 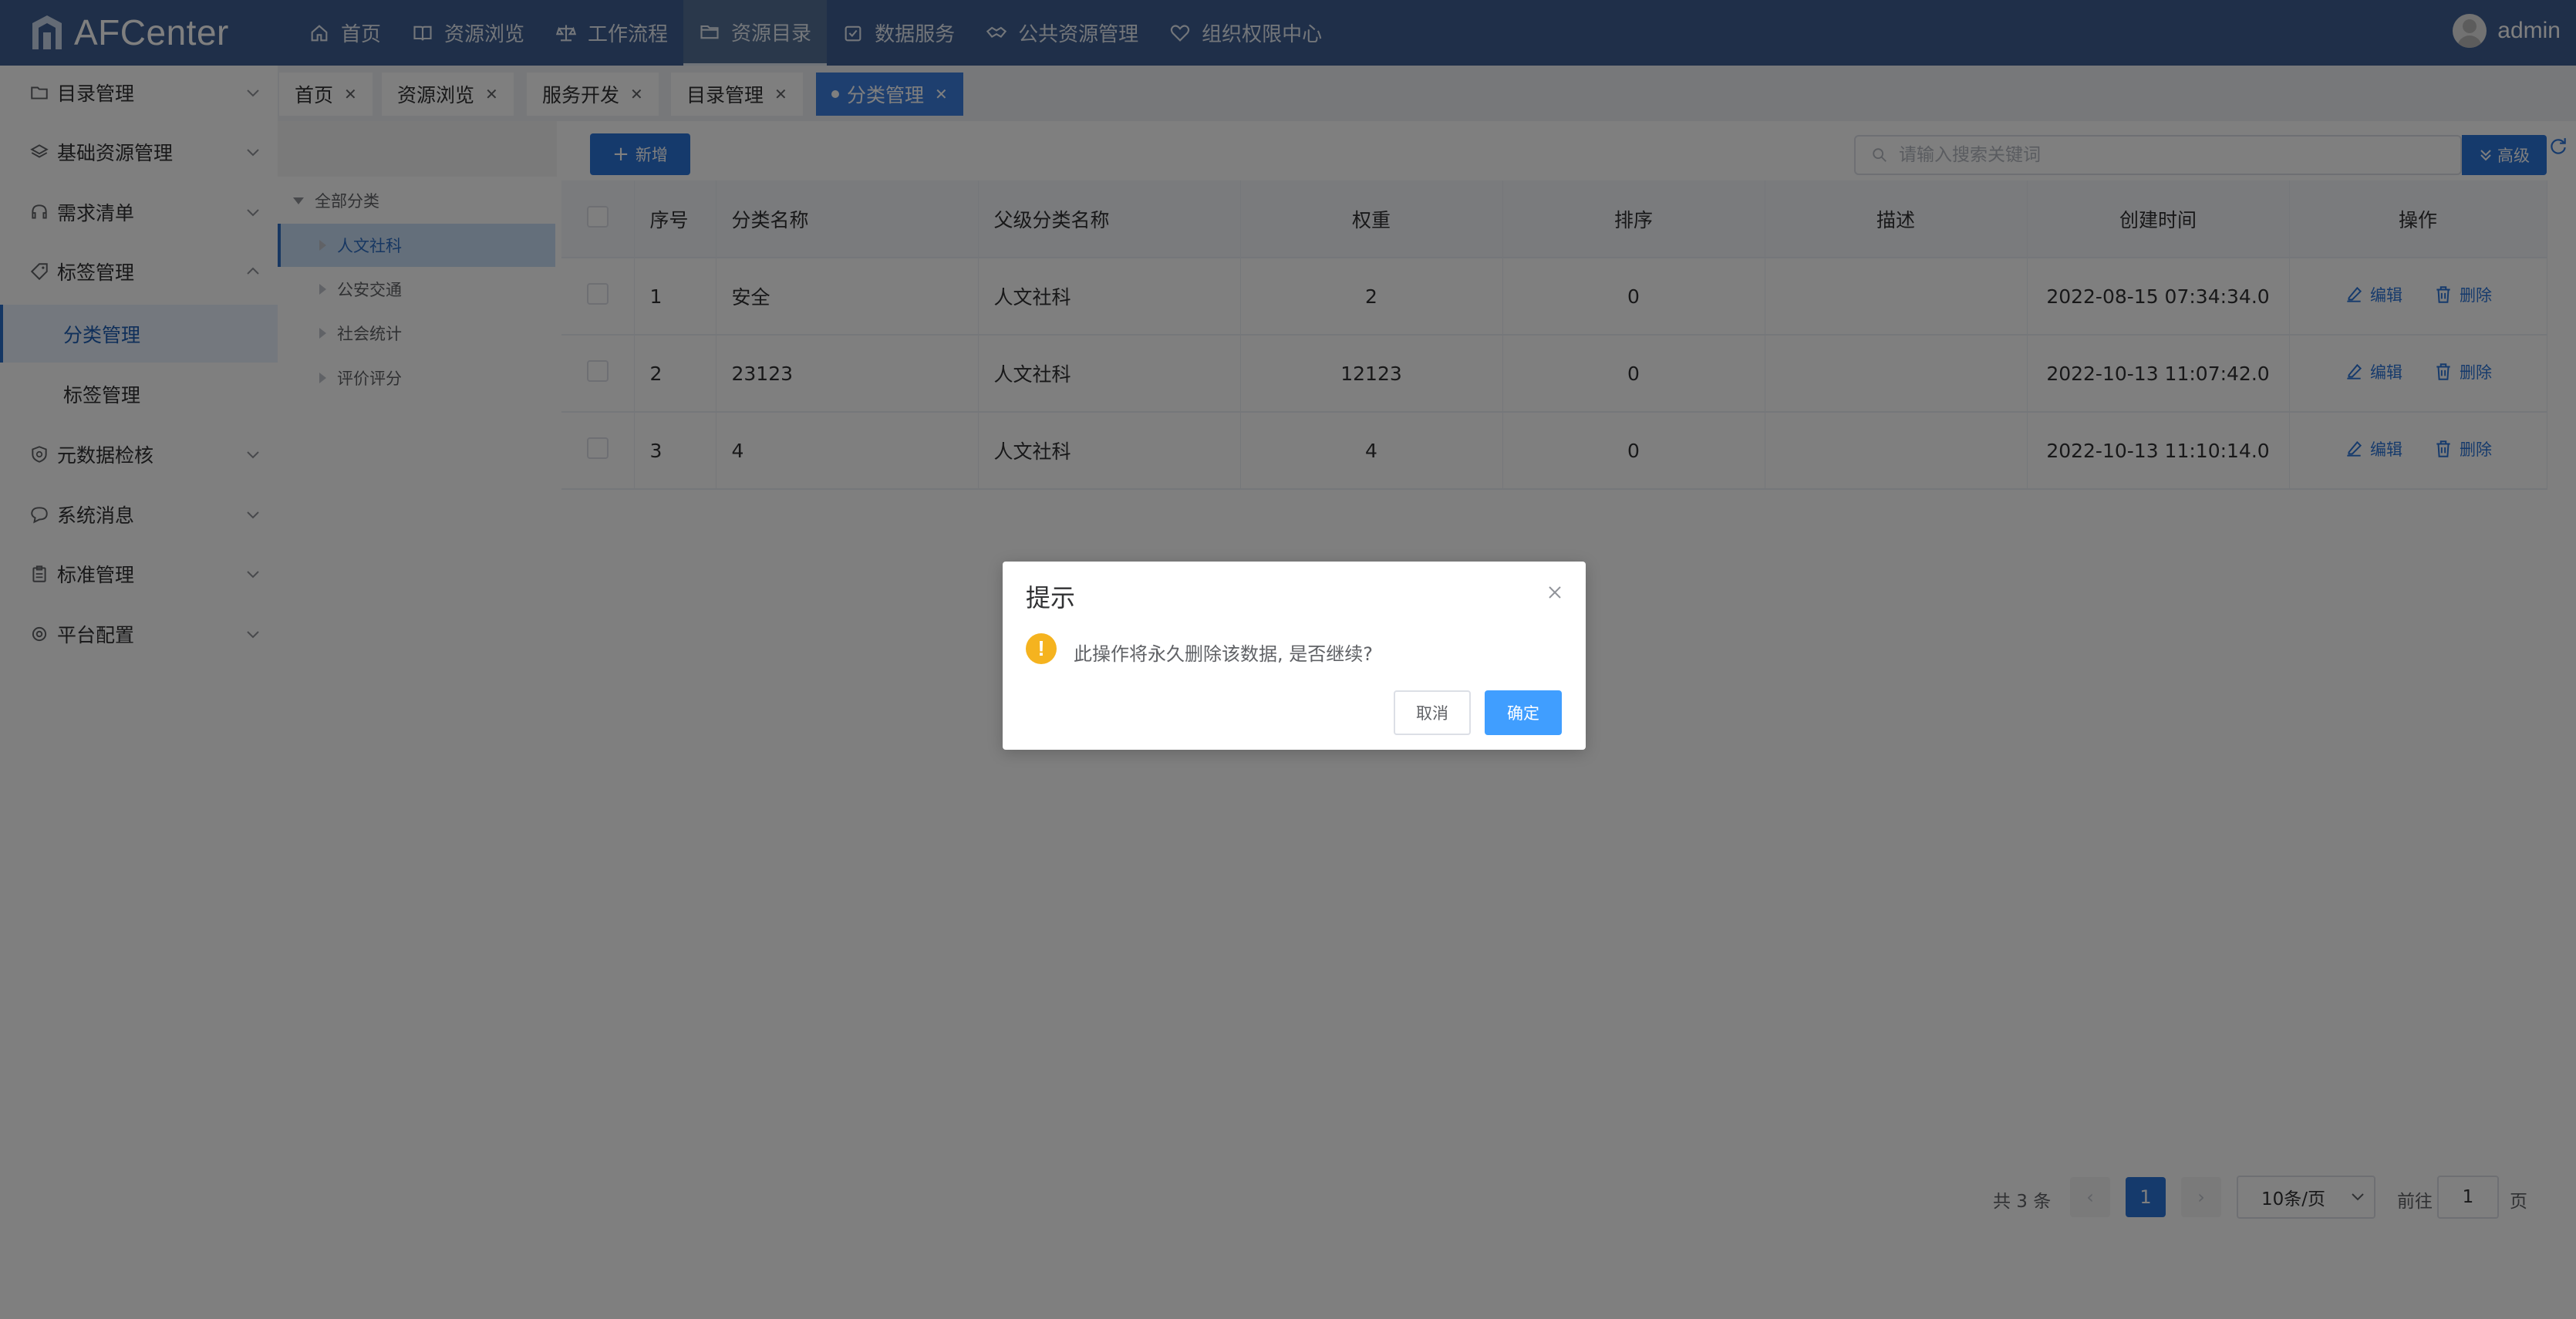 I want to click on confirm-dialog: 提示 ! 此操作将永久删除该数据, 是否继续? 取消 确定, so click(x=1294, y=656).